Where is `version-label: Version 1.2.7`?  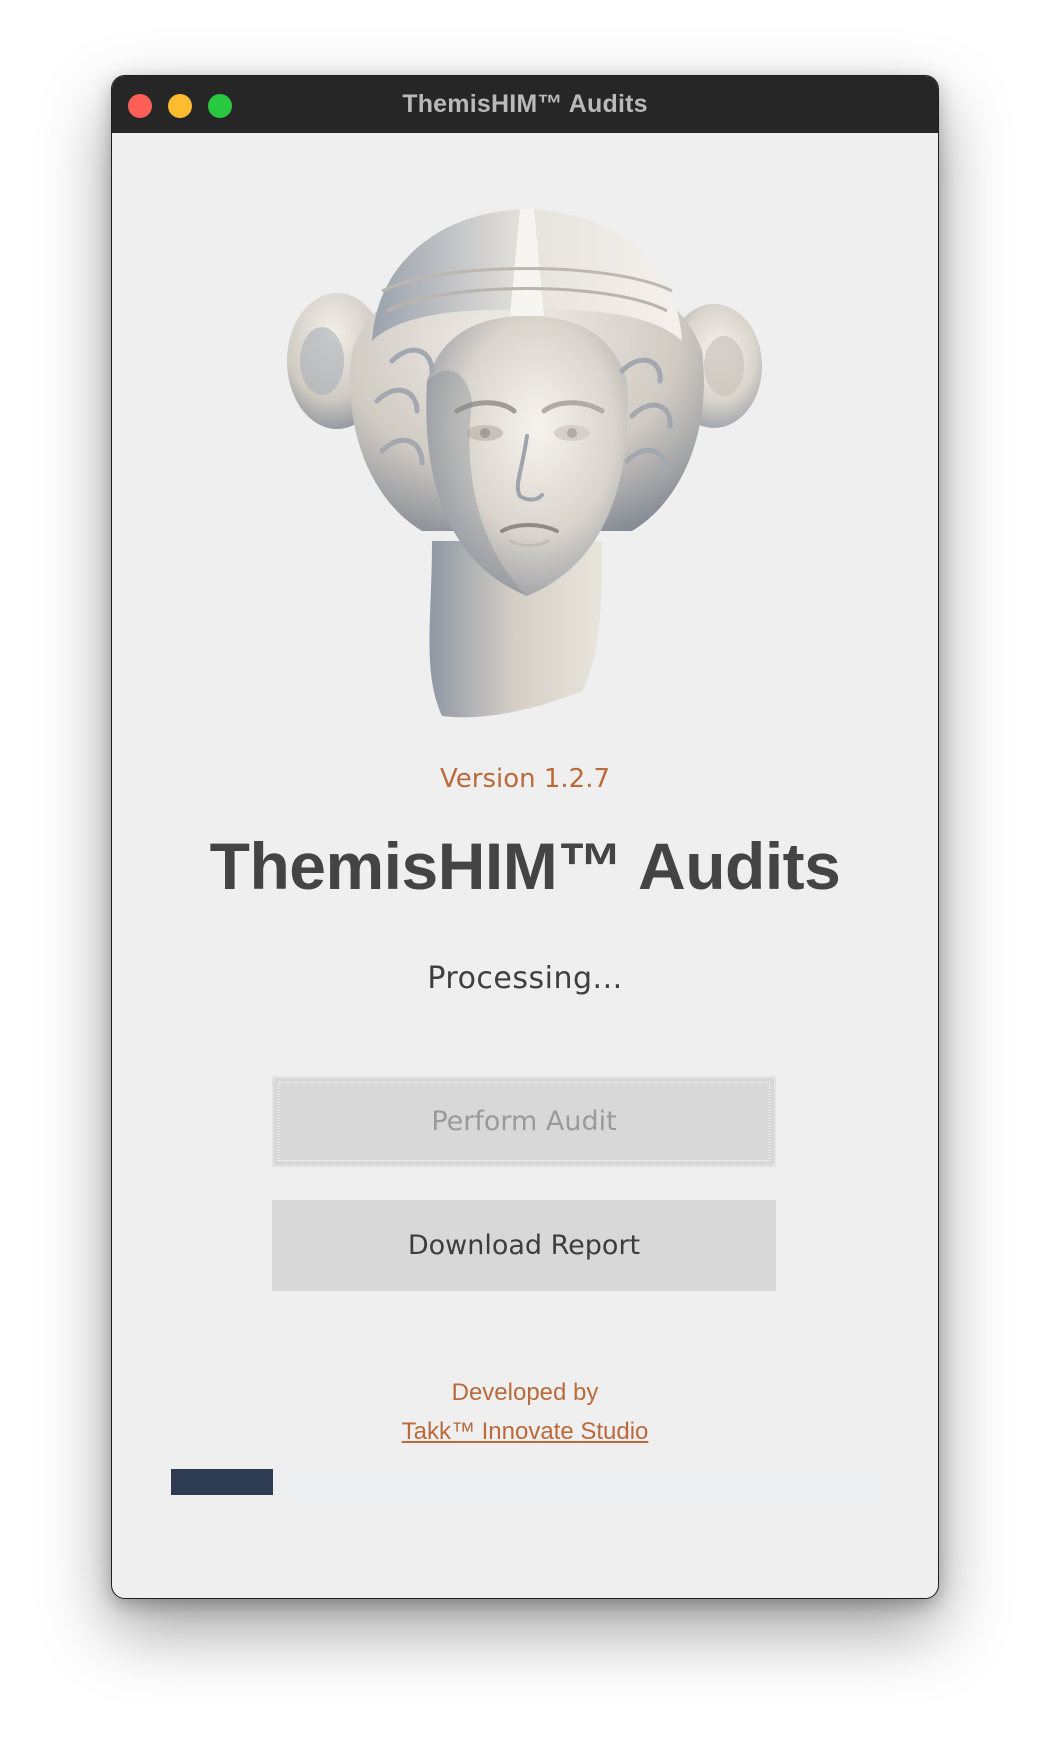
version-label: Version 1.2.7 is located at coordinates (525, 779).